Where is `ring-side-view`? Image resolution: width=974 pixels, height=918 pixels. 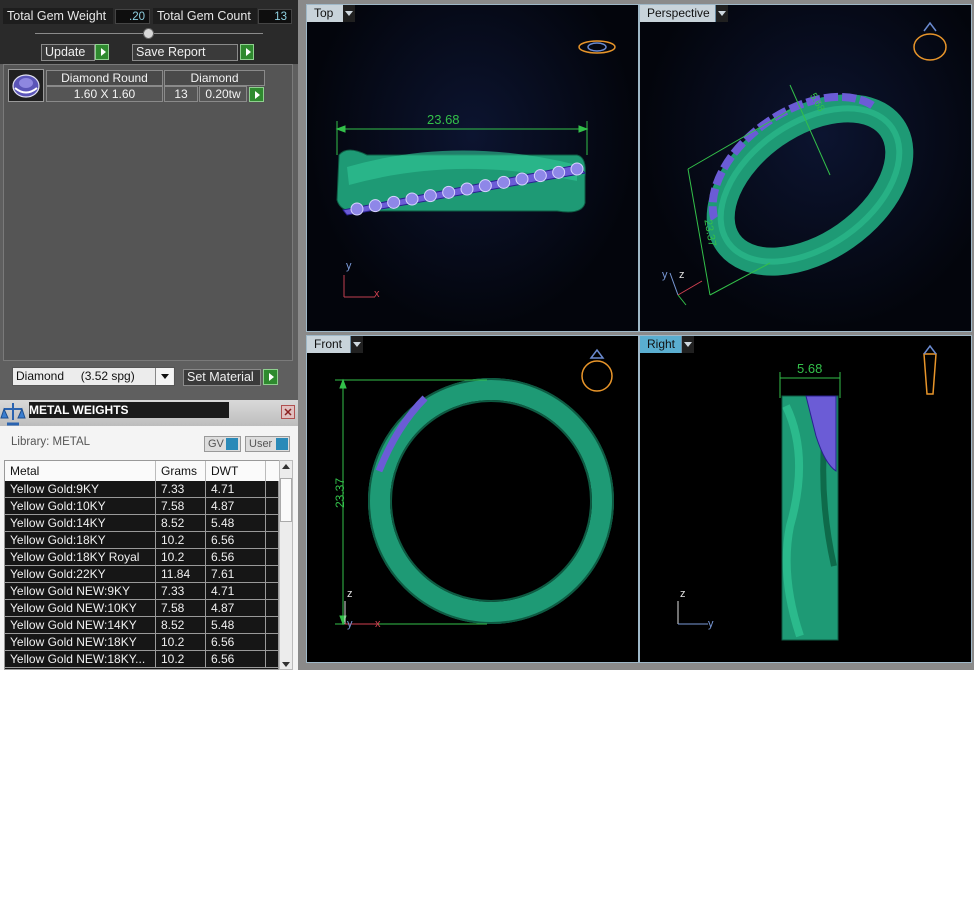 ring-side-view is located at coordinates (810, 518).